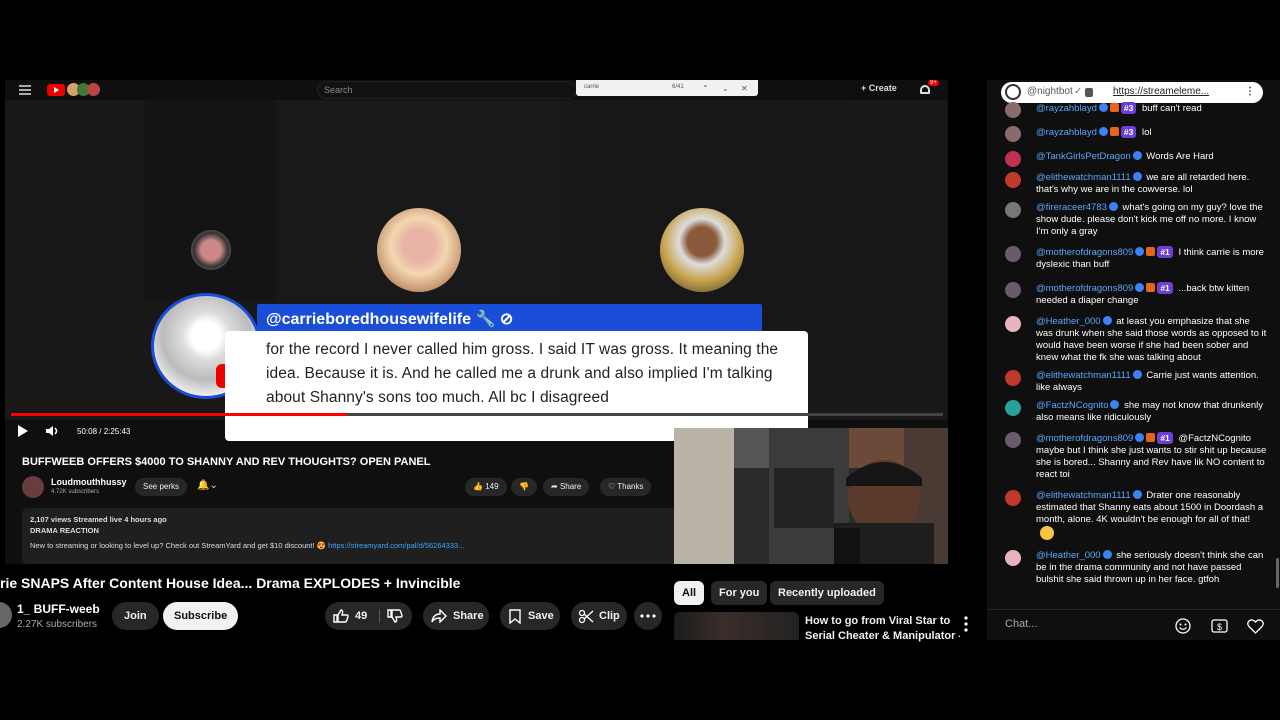  I want to click on inner-share-button: ➦ Share, so click(566, 487).